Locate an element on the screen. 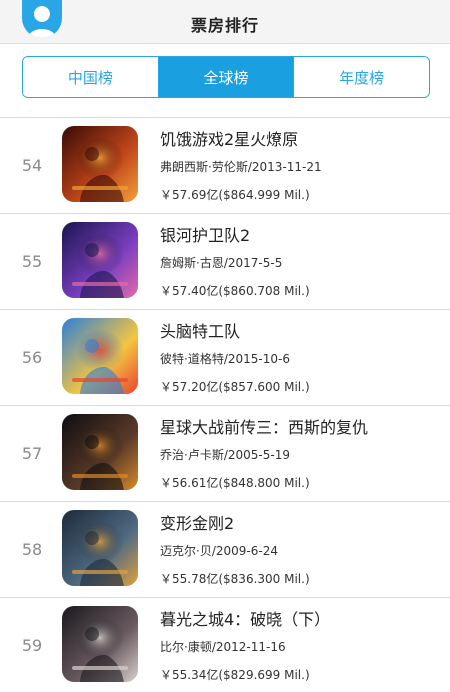 Image resolution: width=450 pixels, height=692 pixels. rank-number: 55 is located at coordinates (32, 261).